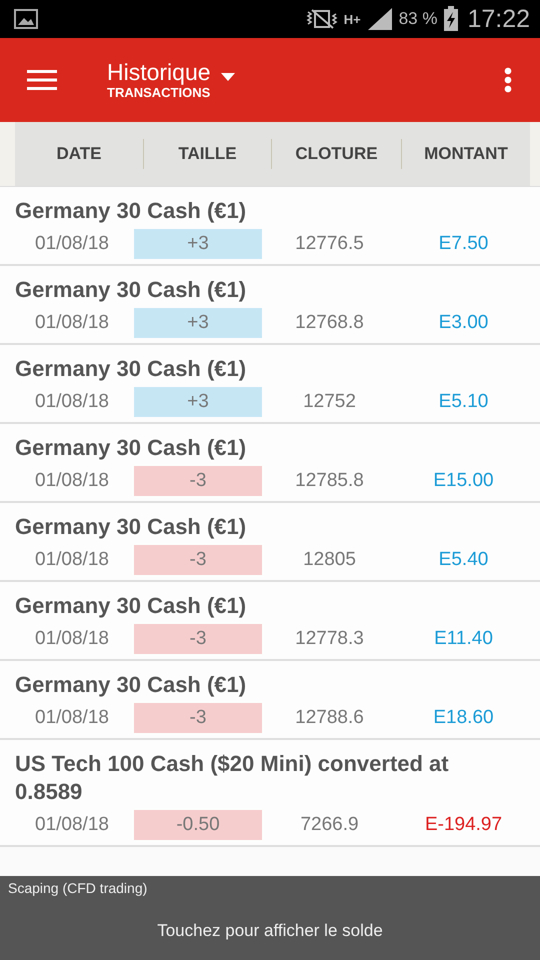 Image resolution: width=540 pixels, height=960 pixels. I want to click on clock: 17:22, so click(498, 19).